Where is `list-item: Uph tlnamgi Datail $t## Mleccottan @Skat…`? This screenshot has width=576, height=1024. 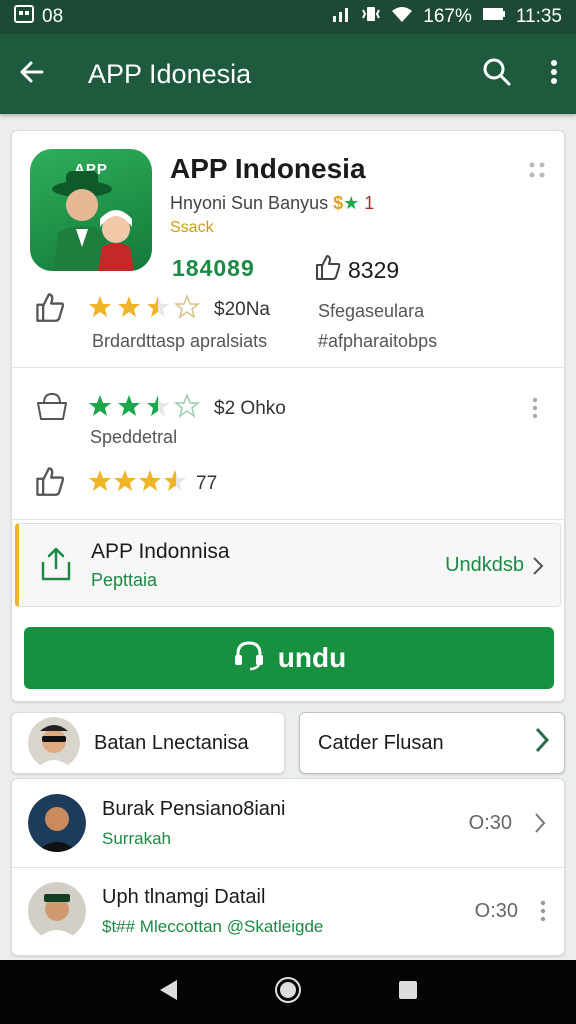 list-item: Uph tlnamgi Datail $t## Mleccottan @Skat… is located at coordinates (288, 911).